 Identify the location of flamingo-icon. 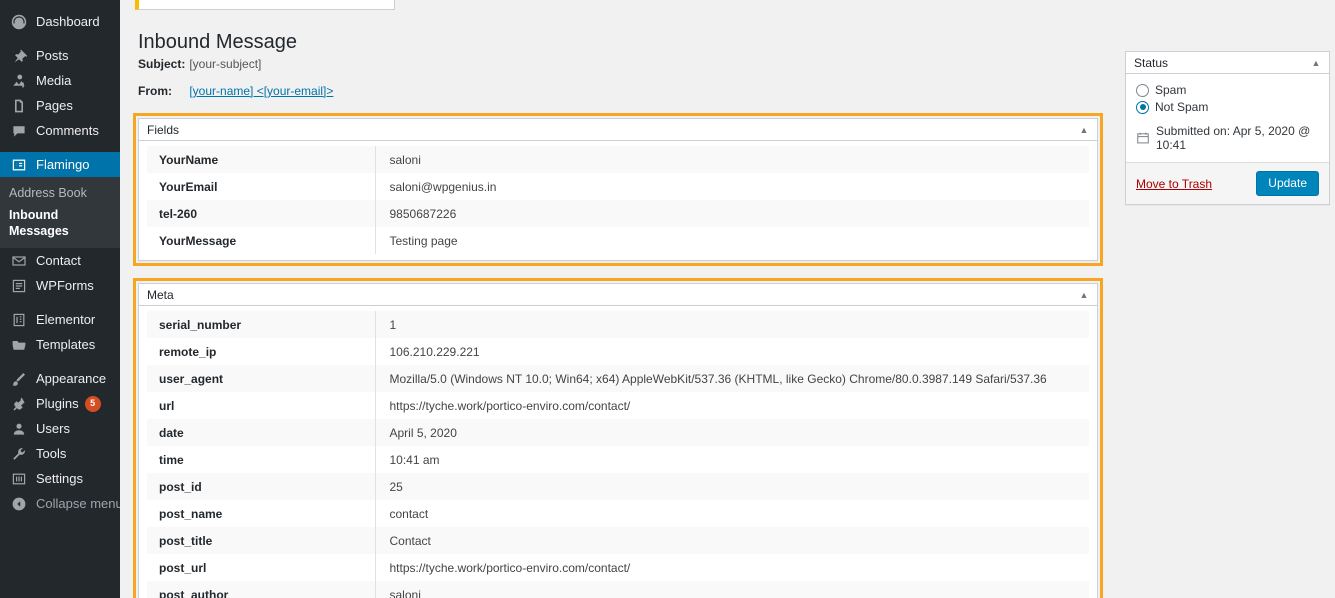
(19, 165).